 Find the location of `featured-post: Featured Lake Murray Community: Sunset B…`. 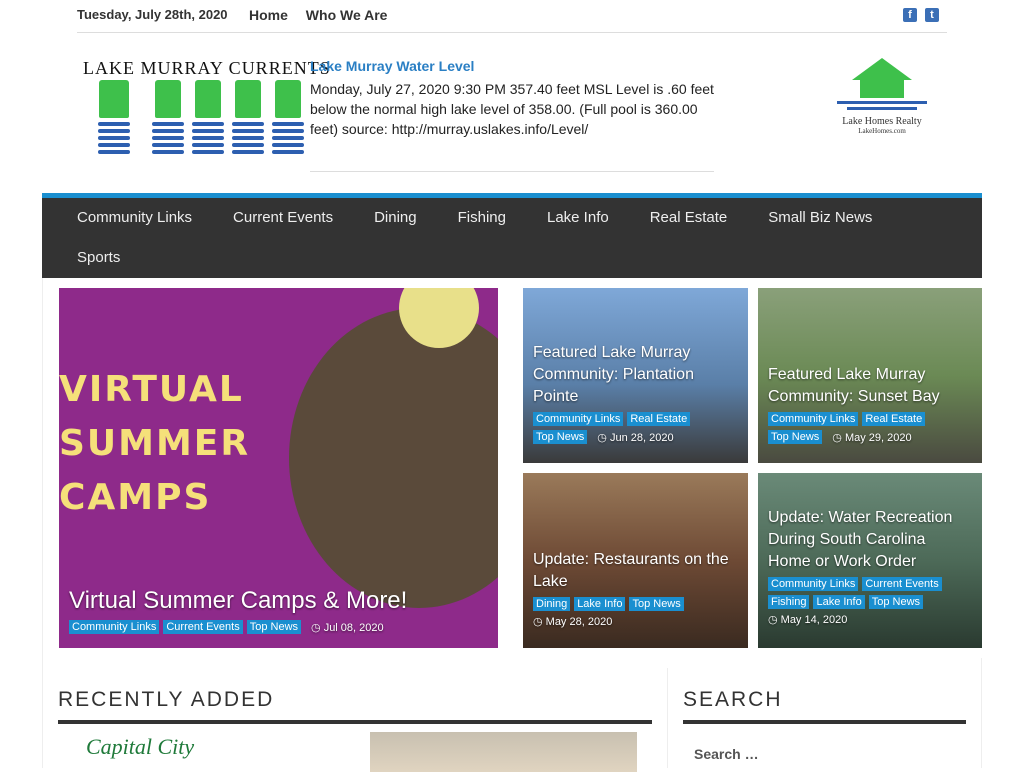

featured-post: Featured Lake Murray Community: Sunset B… is located at coordinates (870, 375).